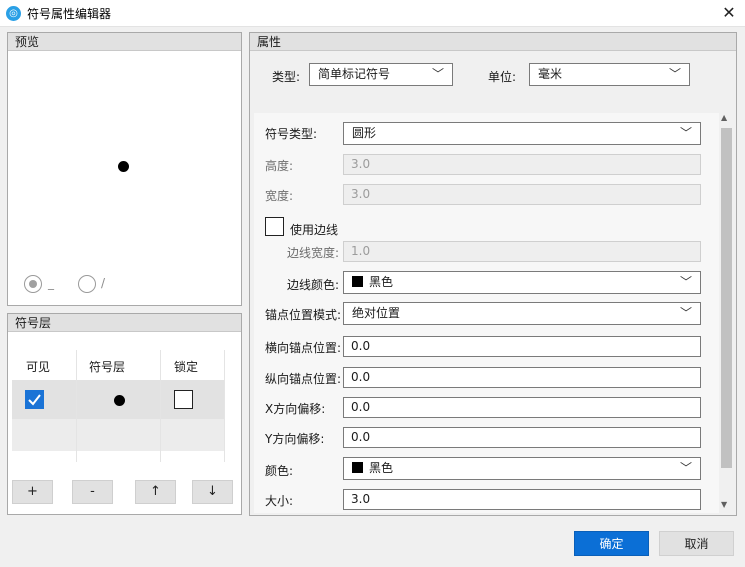 Image resolution: width=745 pixels, height=567 pixels. I want to click on v-anchor-field: 0.0, so click(522, 377).